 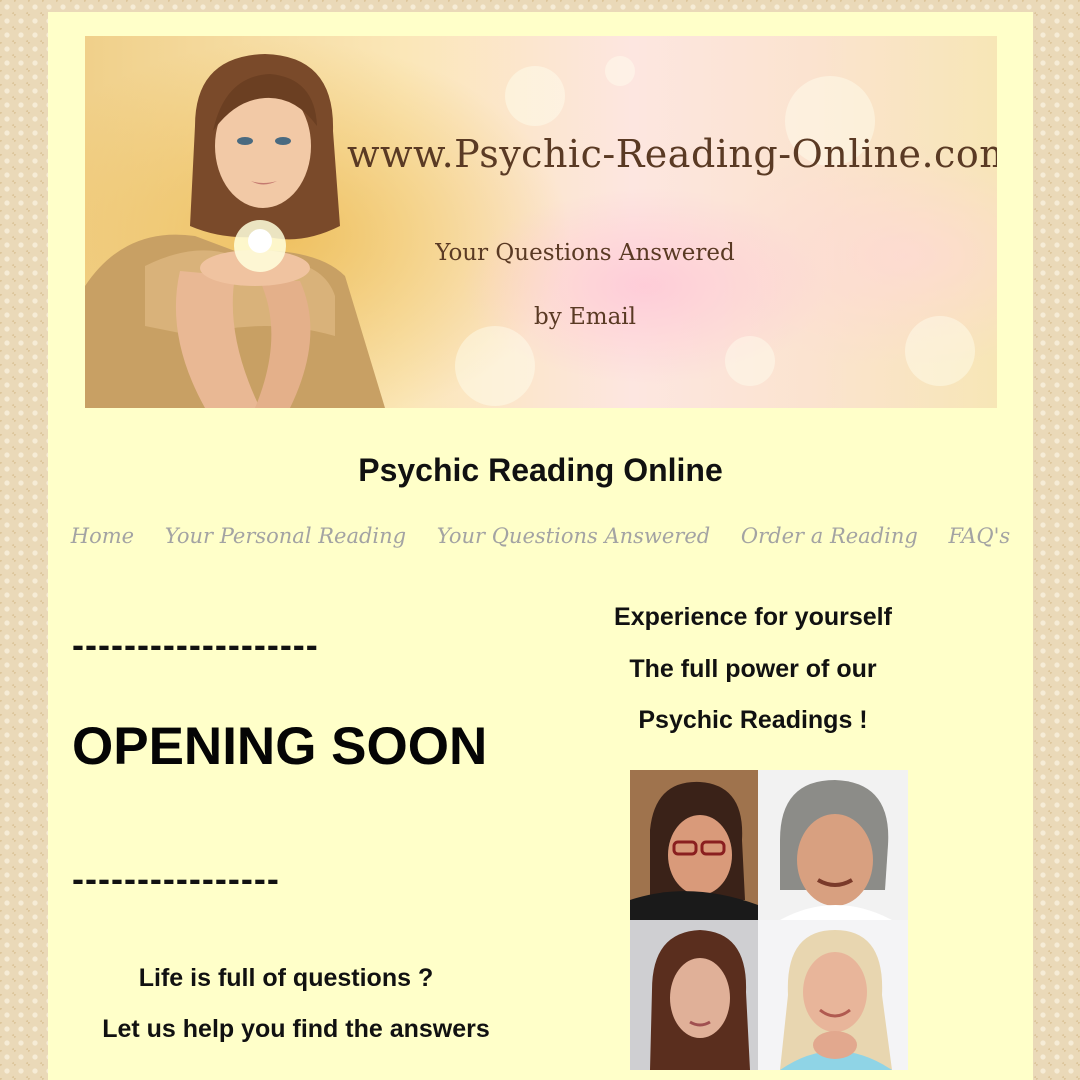 I want to click on woman-portrait-image, so click(x=235, y=231).